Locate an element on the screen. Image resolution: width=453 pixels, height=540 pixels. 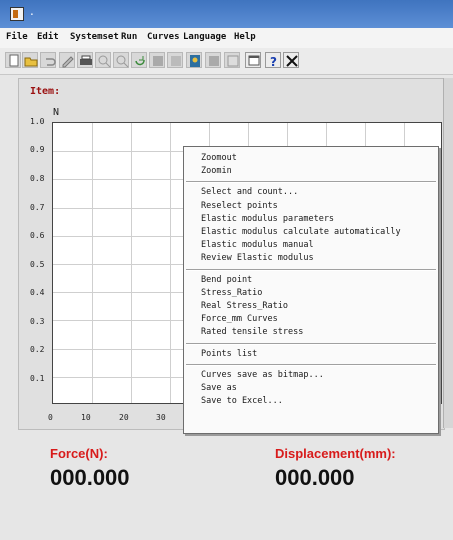
context-menu-item-zoomin: Zoomin is located at coordinates (216, 171).